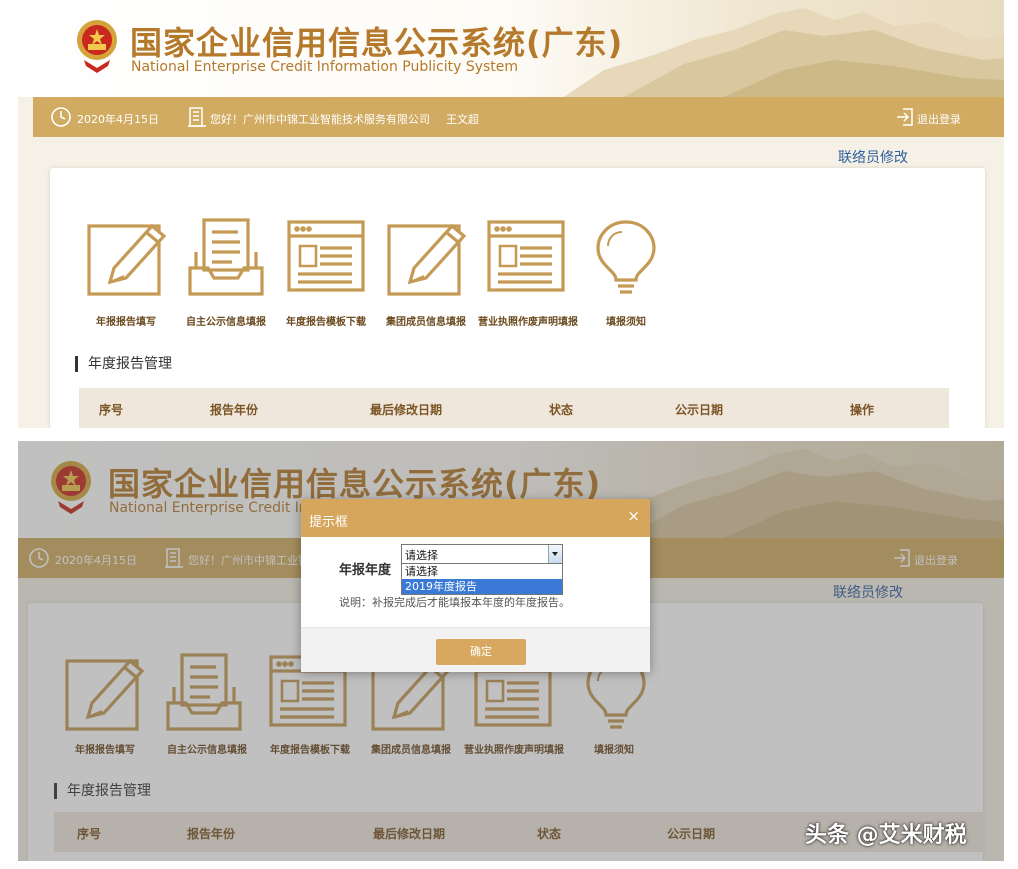 This screenshot has height=869, width=1018. What do you see at coordinates (482, 586) in the screenshot?
I see `option-2019-report: 2019年度报告` at bounding box center [482, 586].